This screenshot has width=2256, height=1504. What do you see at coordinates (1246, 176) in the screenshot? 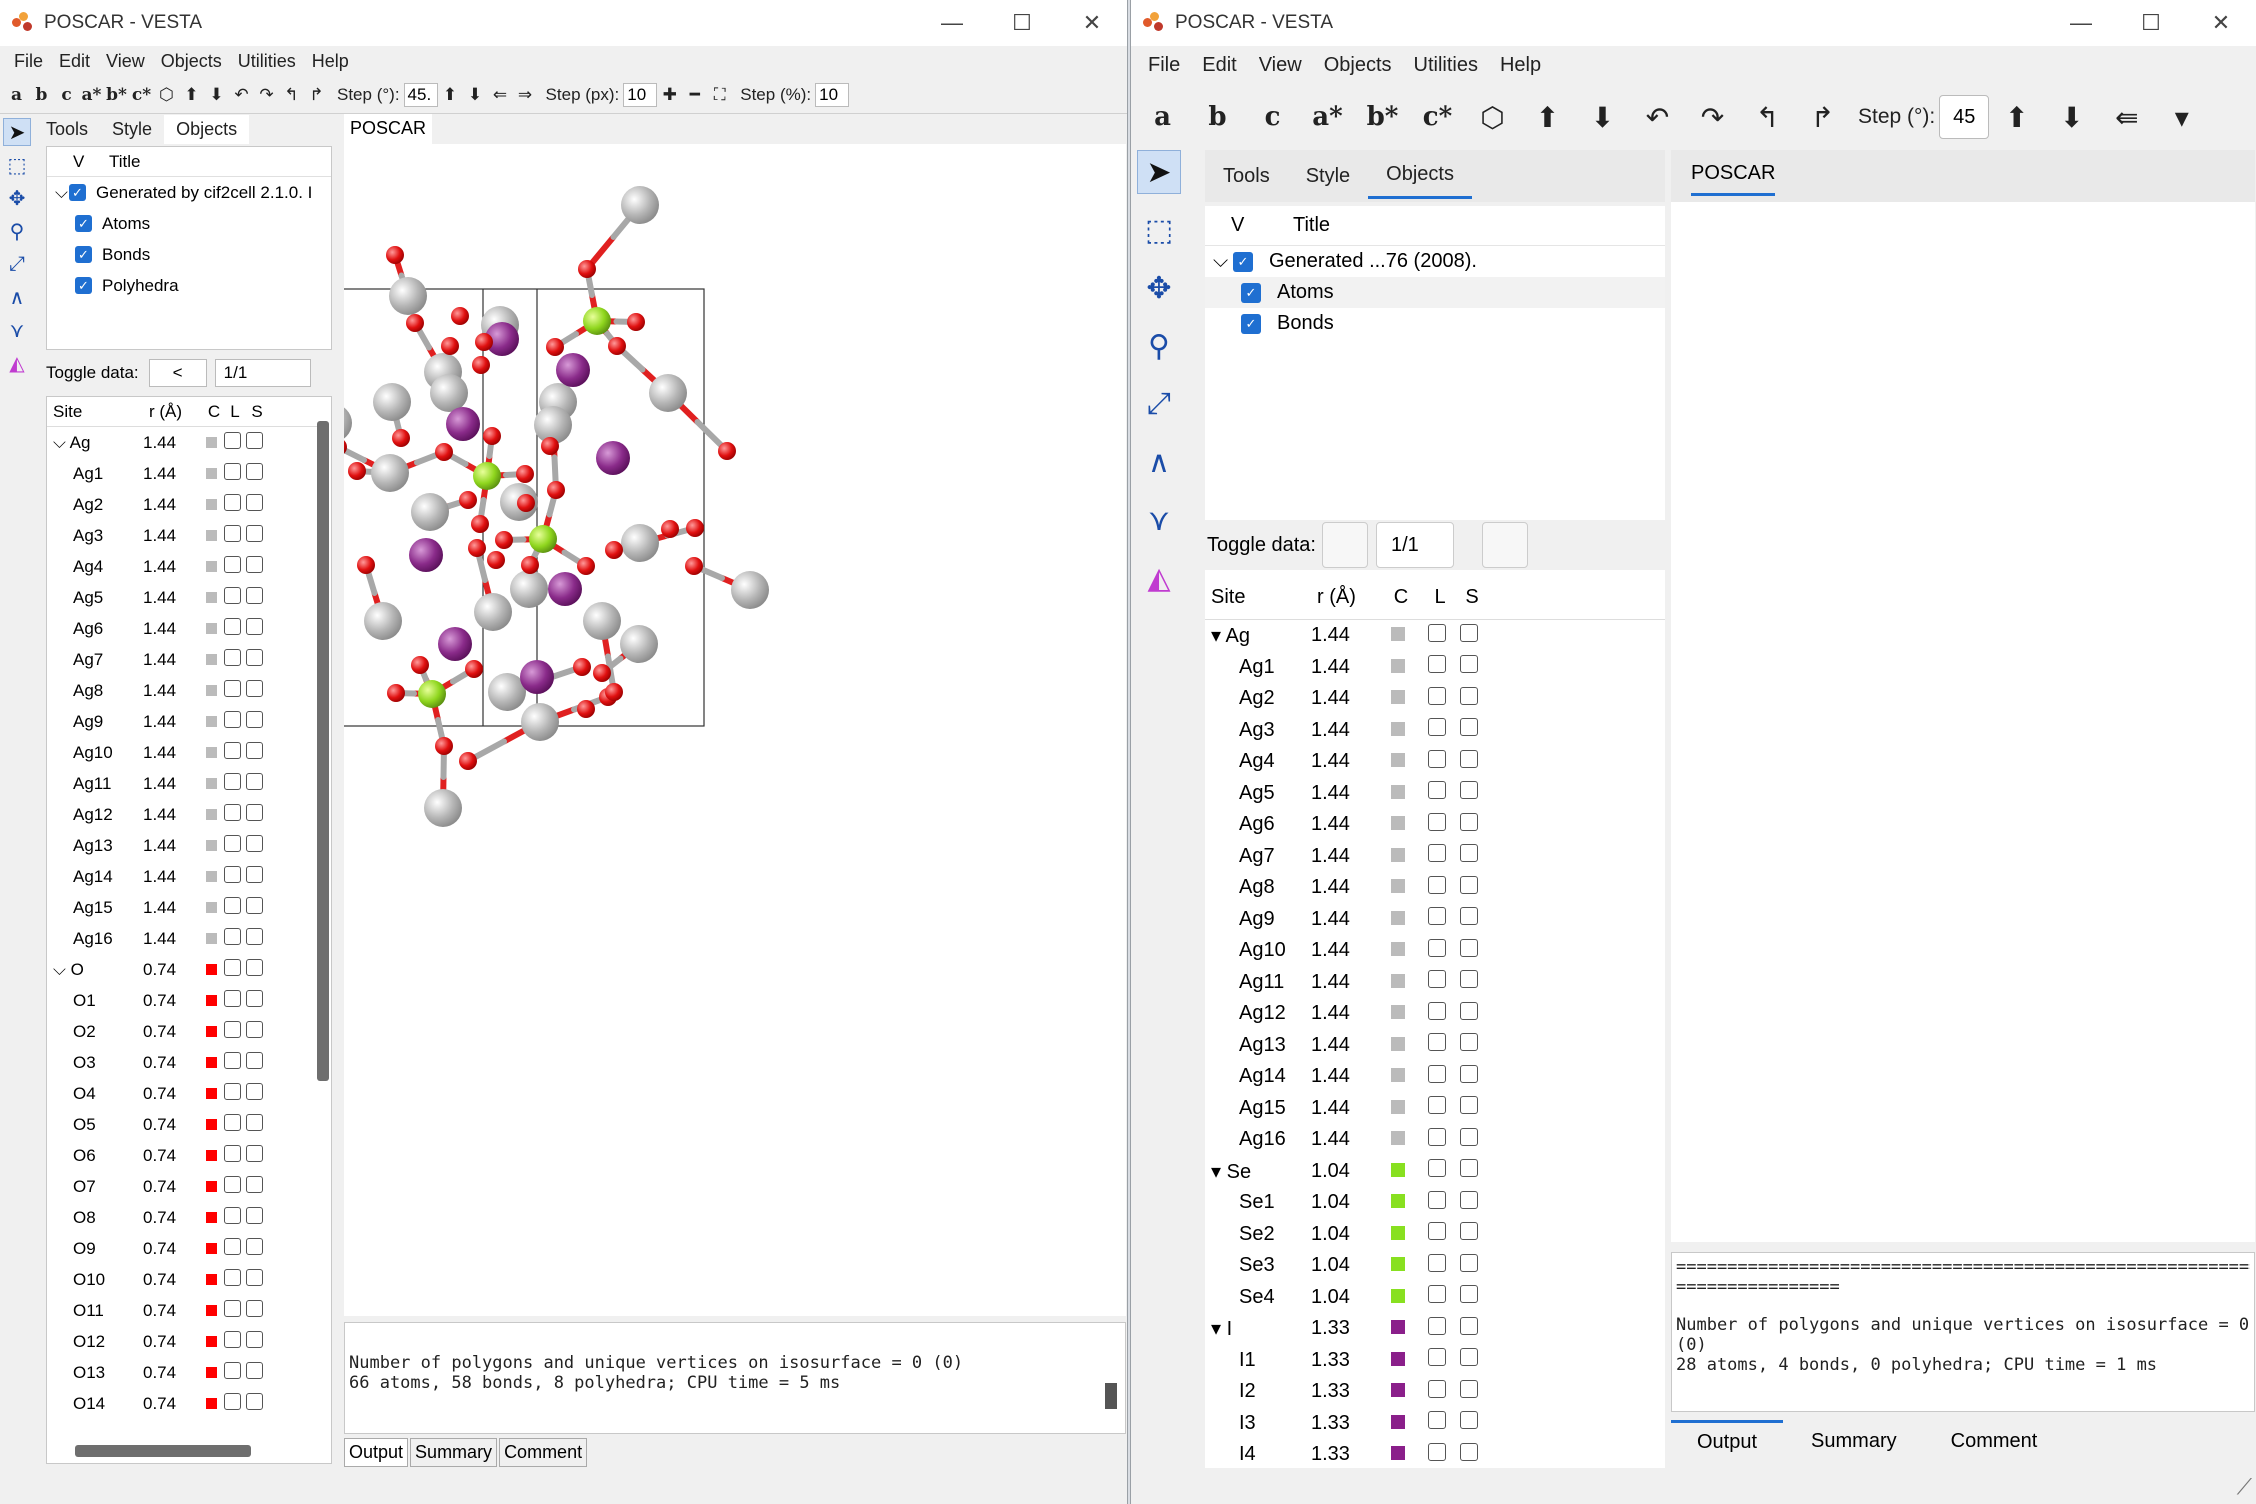
I see `tab-tools: Tools` at bounding box center [1246, 176].